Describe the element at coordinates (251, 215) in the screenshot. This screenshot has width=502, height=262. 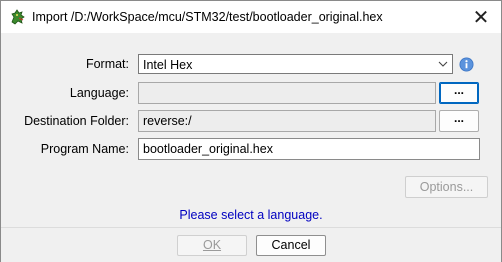
I see `status-message: Please select a language.` at that location.